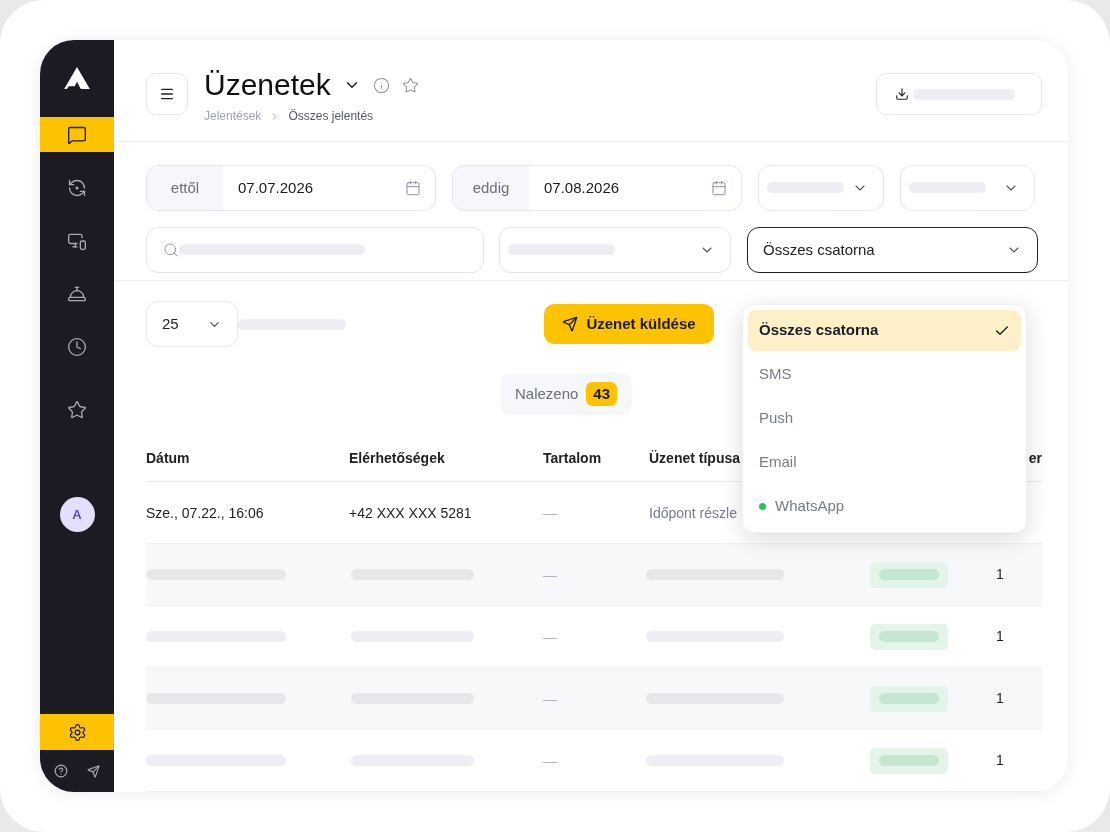  I want to click on search-icon, so click(171, 249).